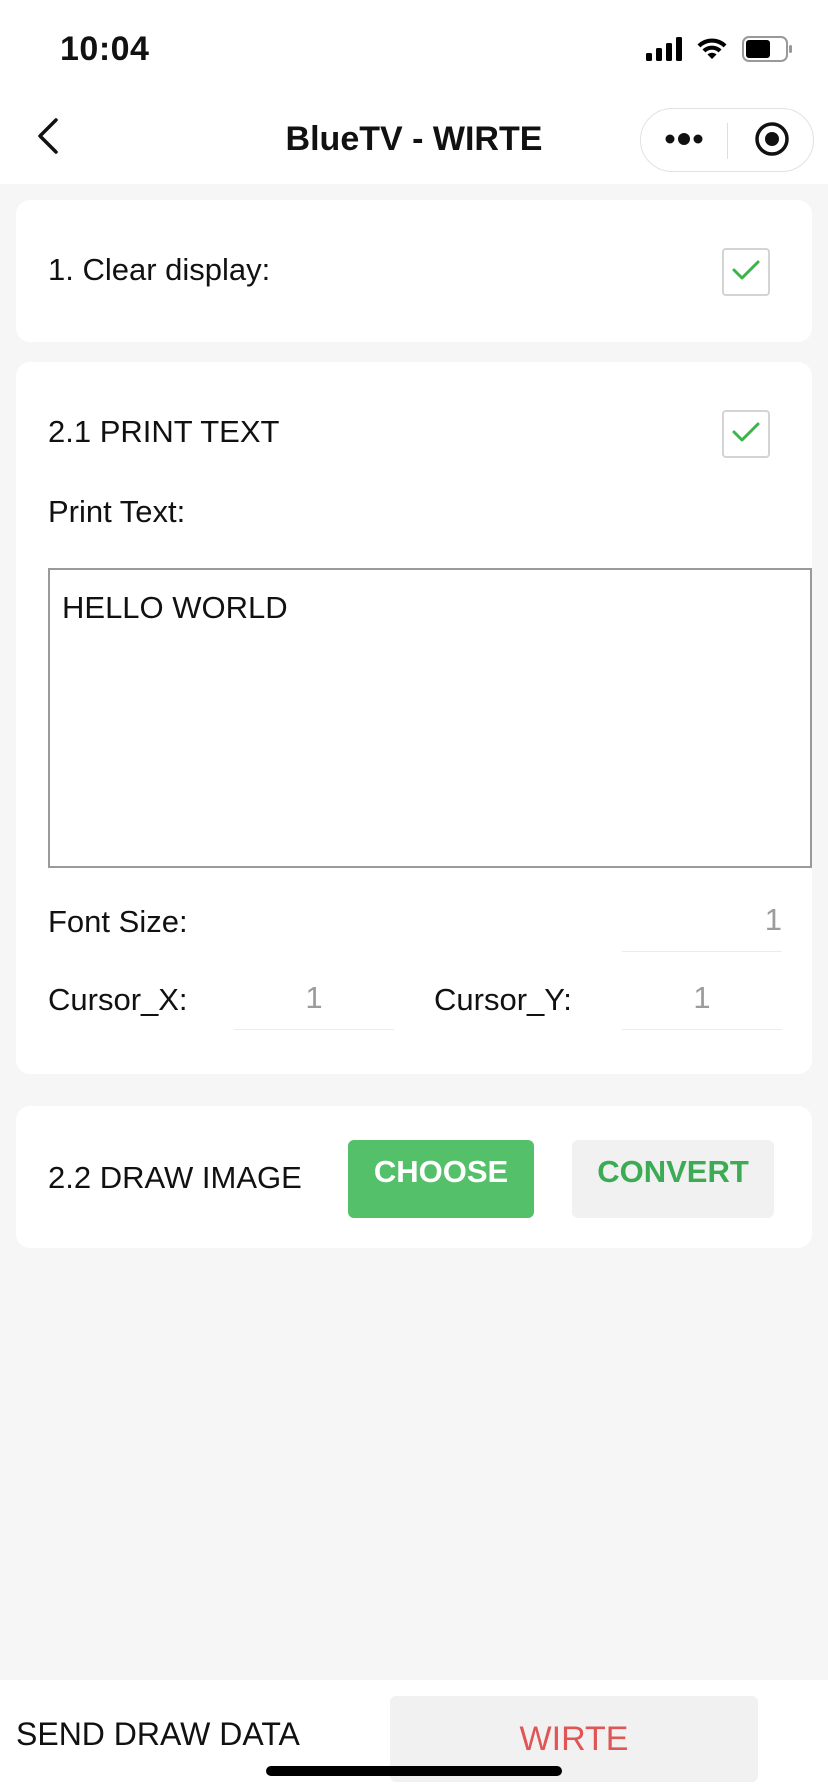  I want to click on clear-display-label: 1. Clear display:, so click(159, 269).